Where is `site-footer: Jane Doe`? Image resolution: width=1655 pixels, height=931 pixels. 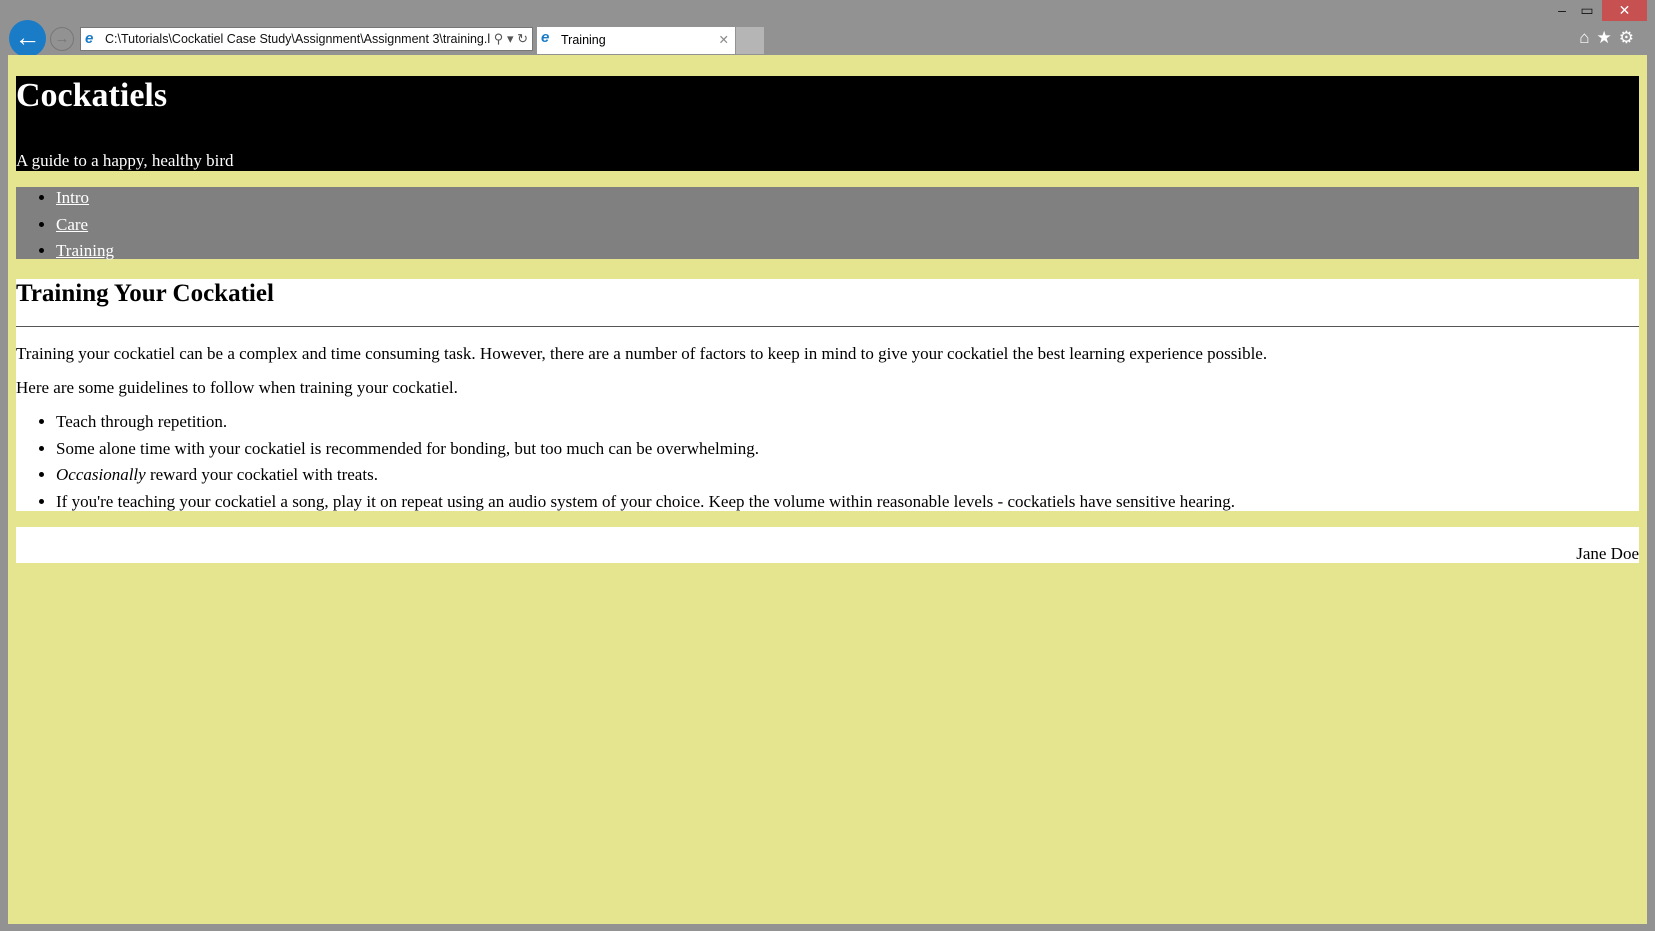
site-footer: Jane Doe is located at coordinates (827, 545).